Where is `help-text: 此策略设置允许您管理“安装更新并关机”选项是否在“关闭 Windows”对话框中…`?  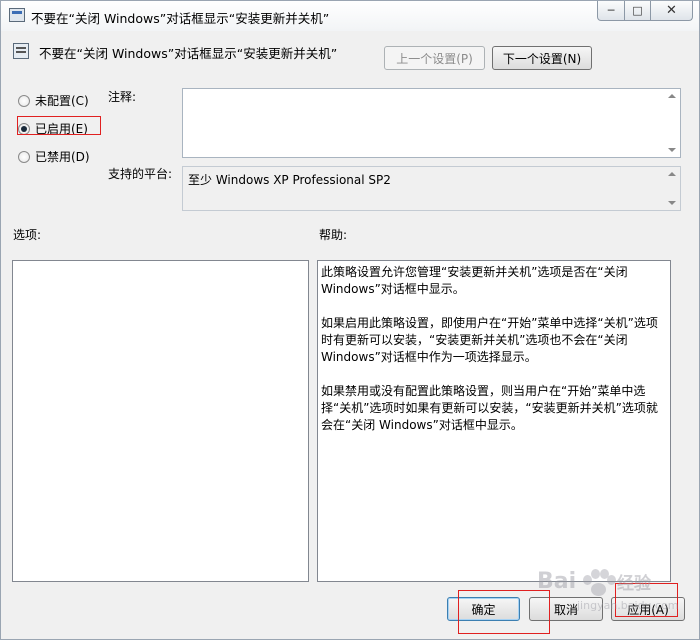
help-text: 此策略设置允许您管理“安装更新并关机”选项是否在“关闭 Windows”对话框中… is located at coordinates (491, 357).